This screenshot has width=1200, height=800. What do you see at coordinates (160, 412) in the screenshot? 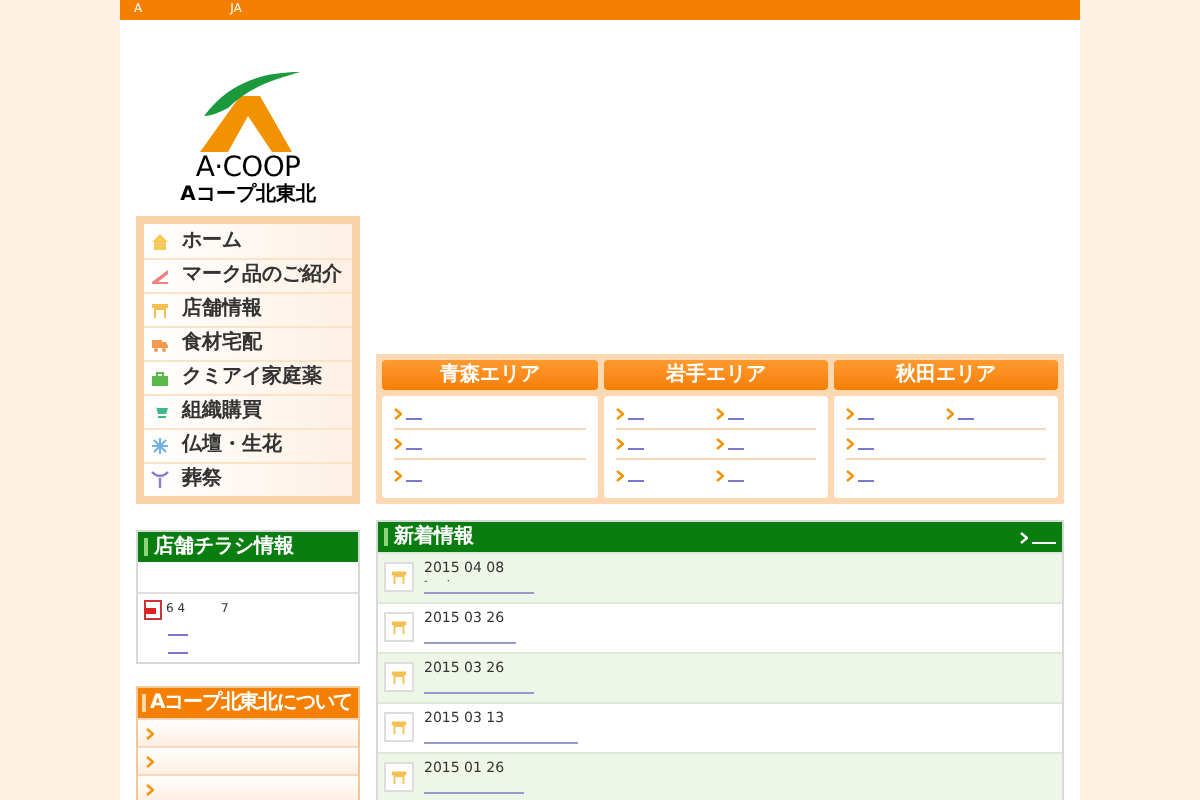
I see `cart-icon` at bounding box center [160, 412].